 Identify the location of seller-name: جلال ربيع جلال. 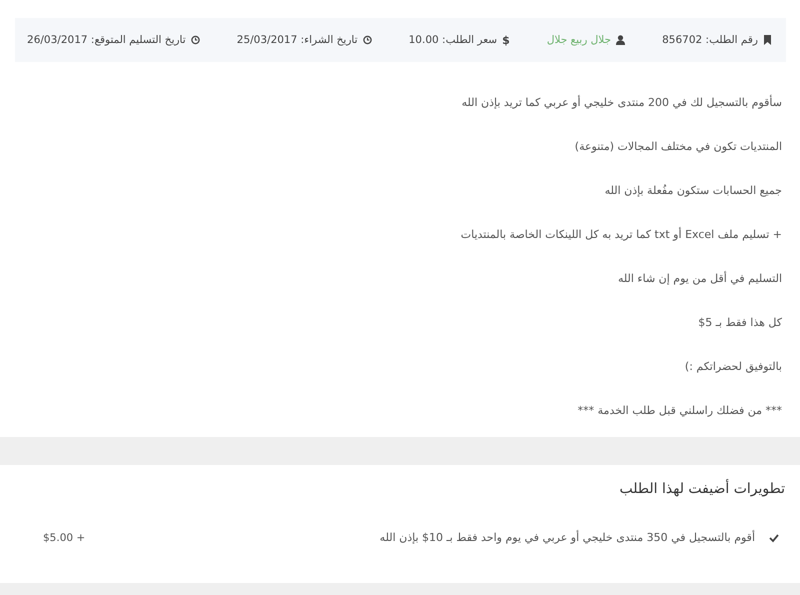
(579, 40).